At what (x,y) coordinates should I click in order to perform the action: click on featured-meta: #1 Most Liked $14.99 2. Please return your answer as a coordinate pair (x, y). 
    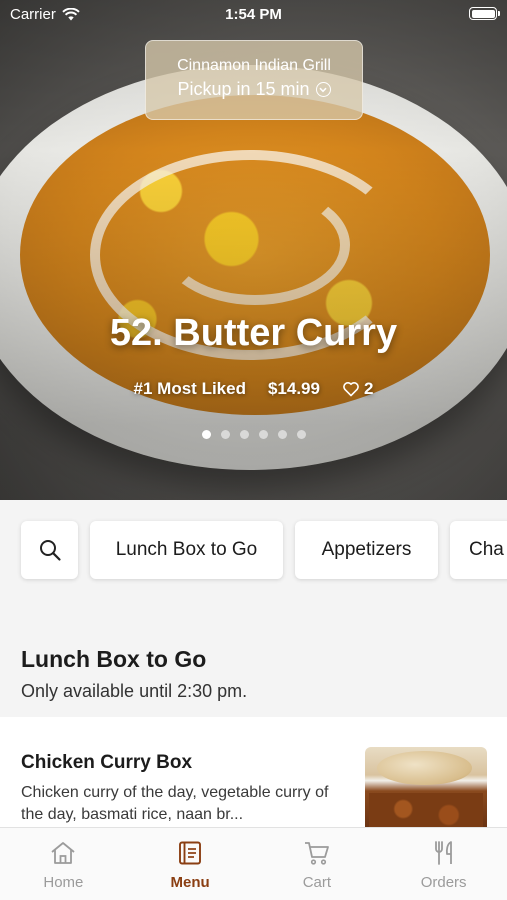
    Looking at the image, I should click on (253, 389).